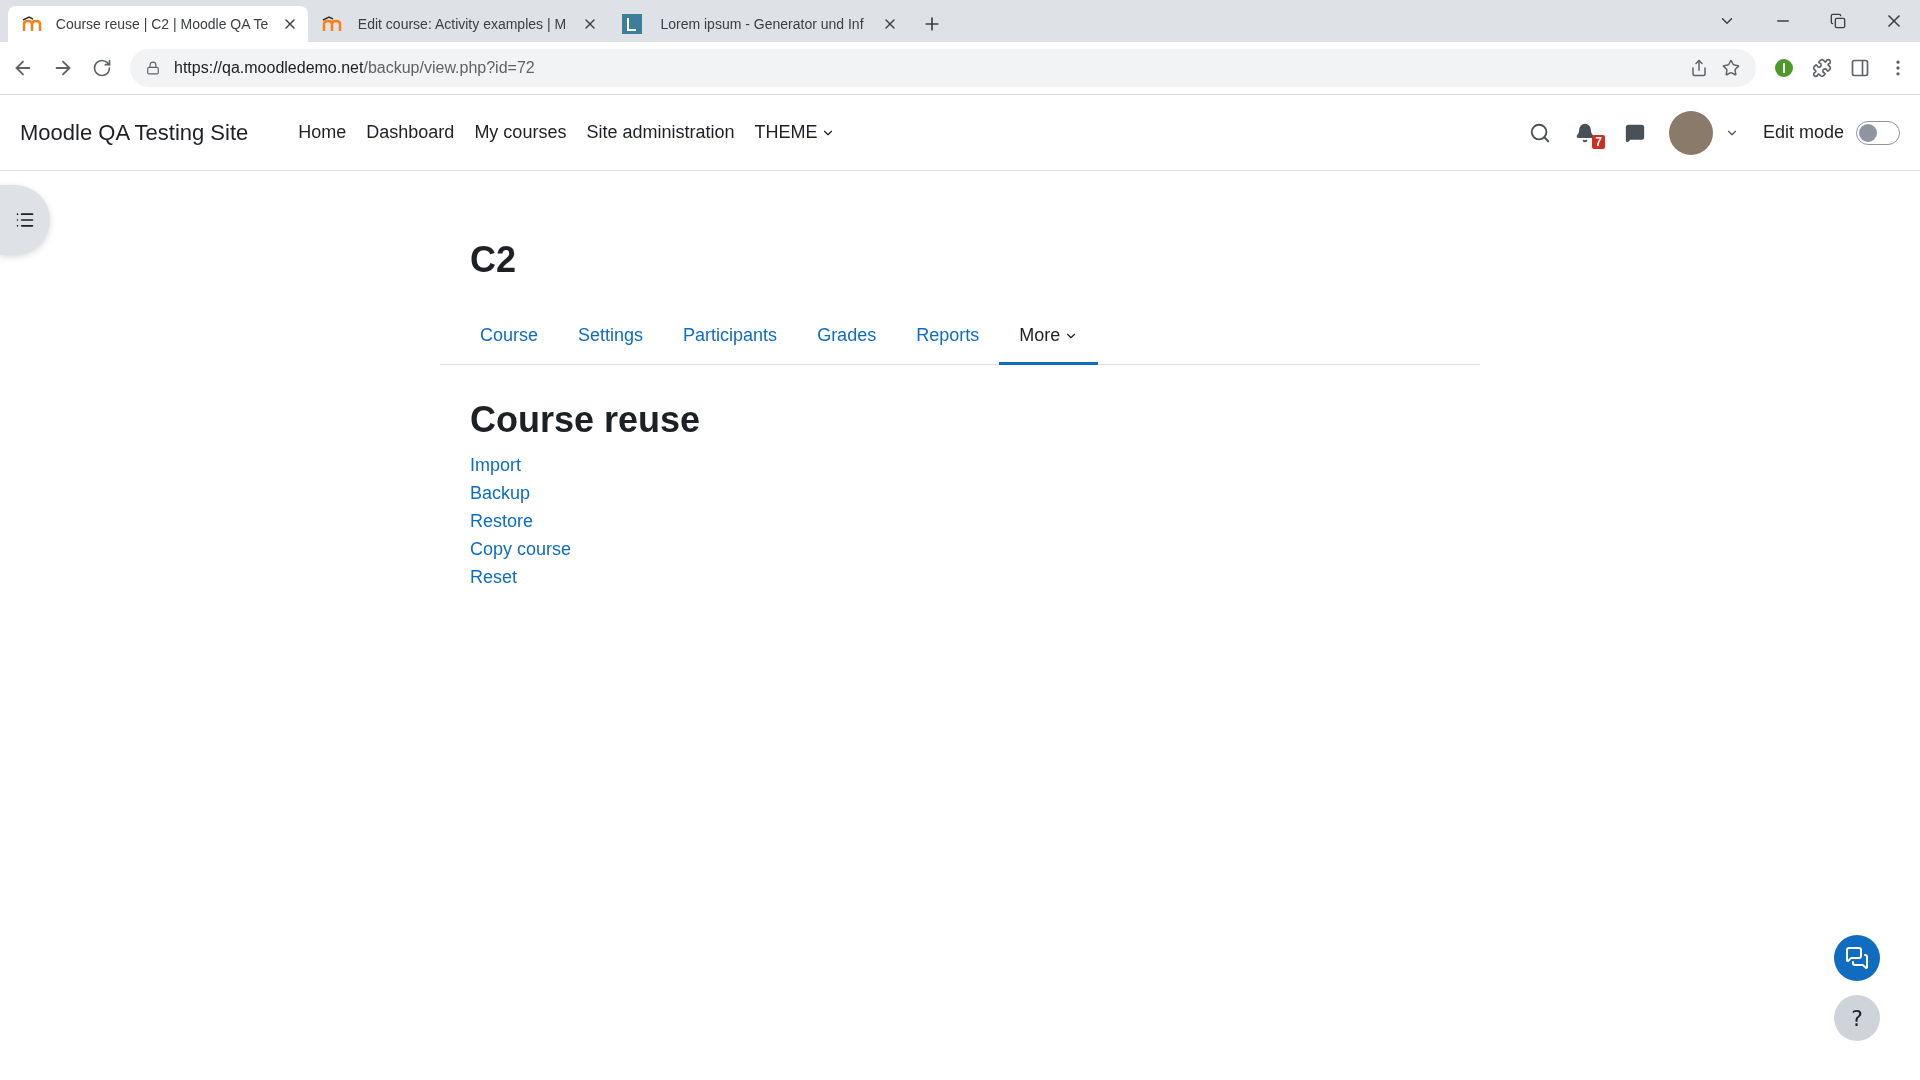 The height and width of the screenshot is (1080, 1920). I want to click on restore-icon, so click(1838, 21).